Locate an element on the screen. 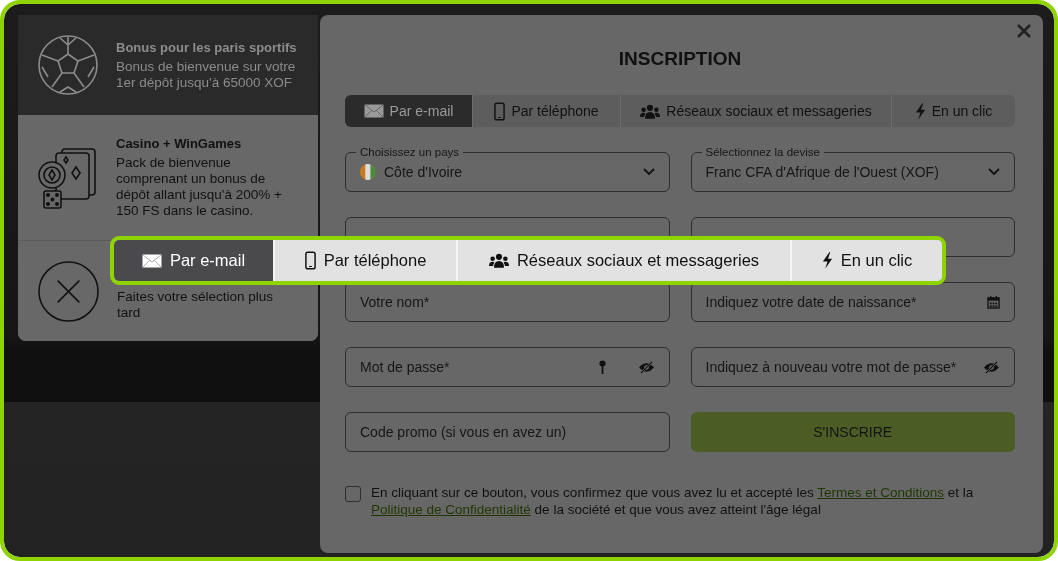  bonus-description: Faites votre sélection plus tard is located at coordinates (196, 305).